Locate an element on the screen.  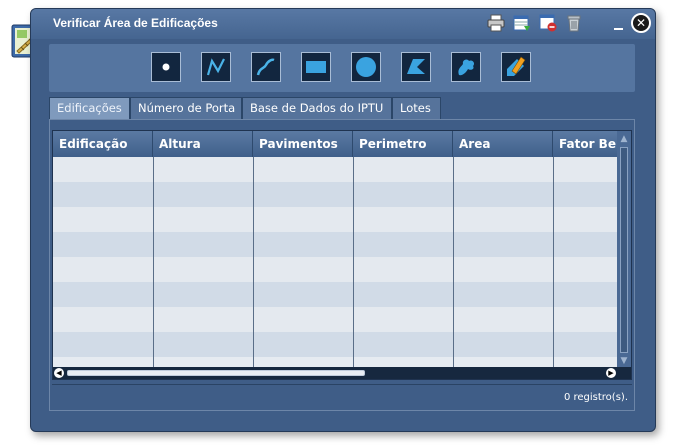
column-header-pavimentos: Pavimentos is located at coordinates (303, 144).